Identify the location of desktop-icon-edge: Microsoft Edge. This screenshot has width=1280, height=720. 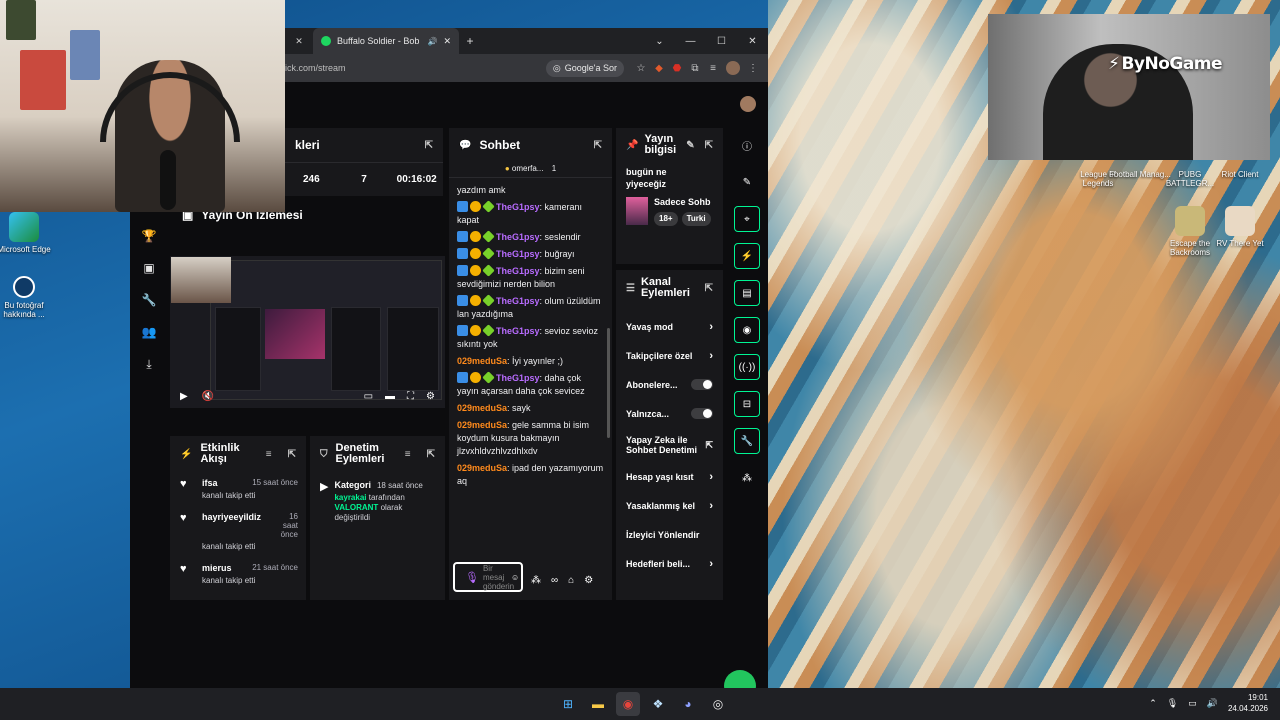
(28, 233).